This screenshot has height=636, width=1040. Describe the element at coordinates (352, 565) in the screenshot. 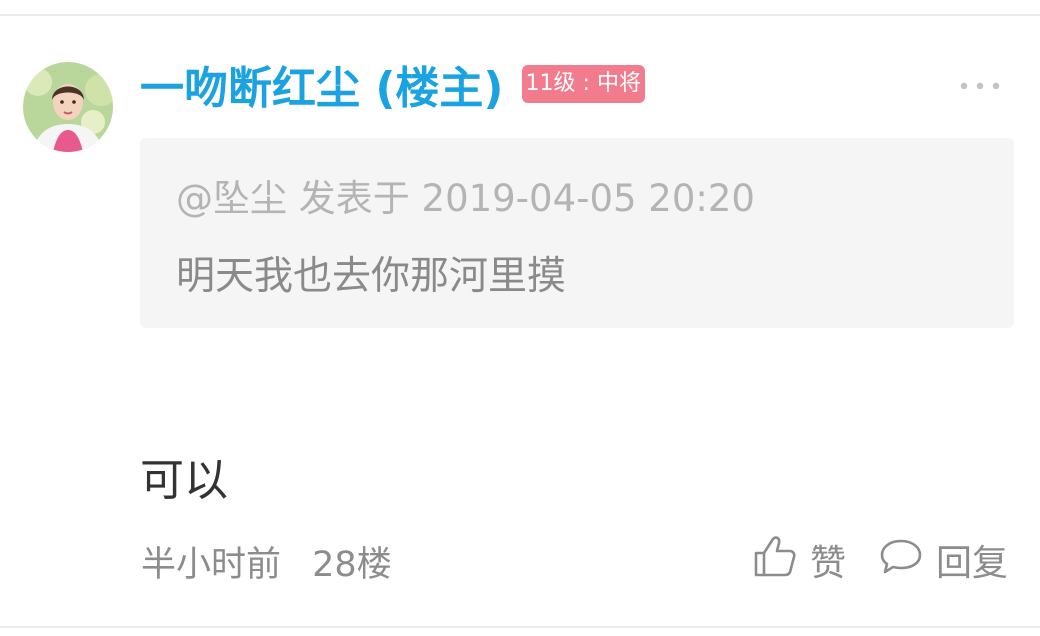

I see `floor-number: 28楼` at that location.